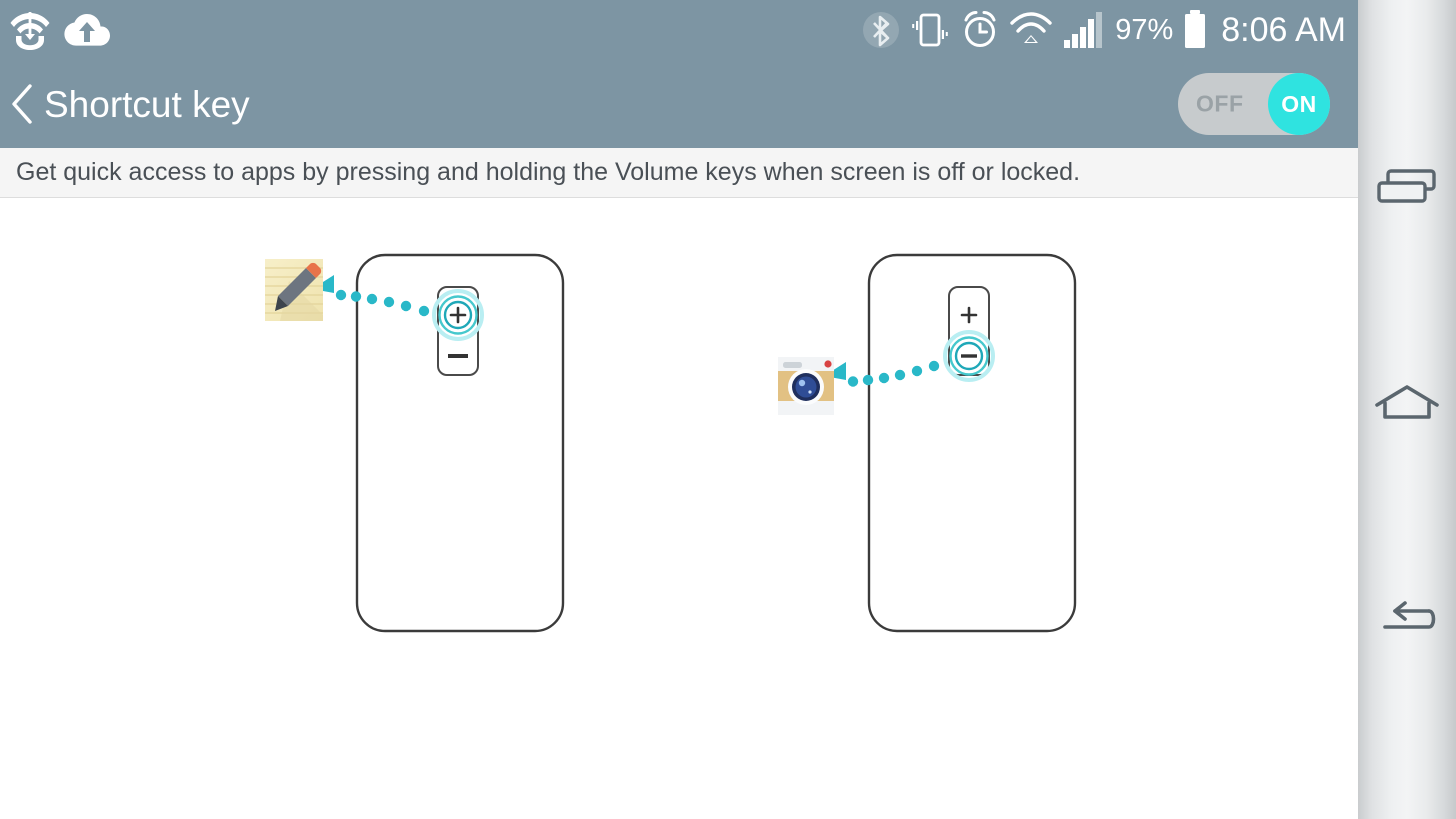 The image size is (1456, 819). What do you see at coordinates (30, 30) in the screenshot?
I see `wifi-direct-icon` at bounding box center [30, 30].